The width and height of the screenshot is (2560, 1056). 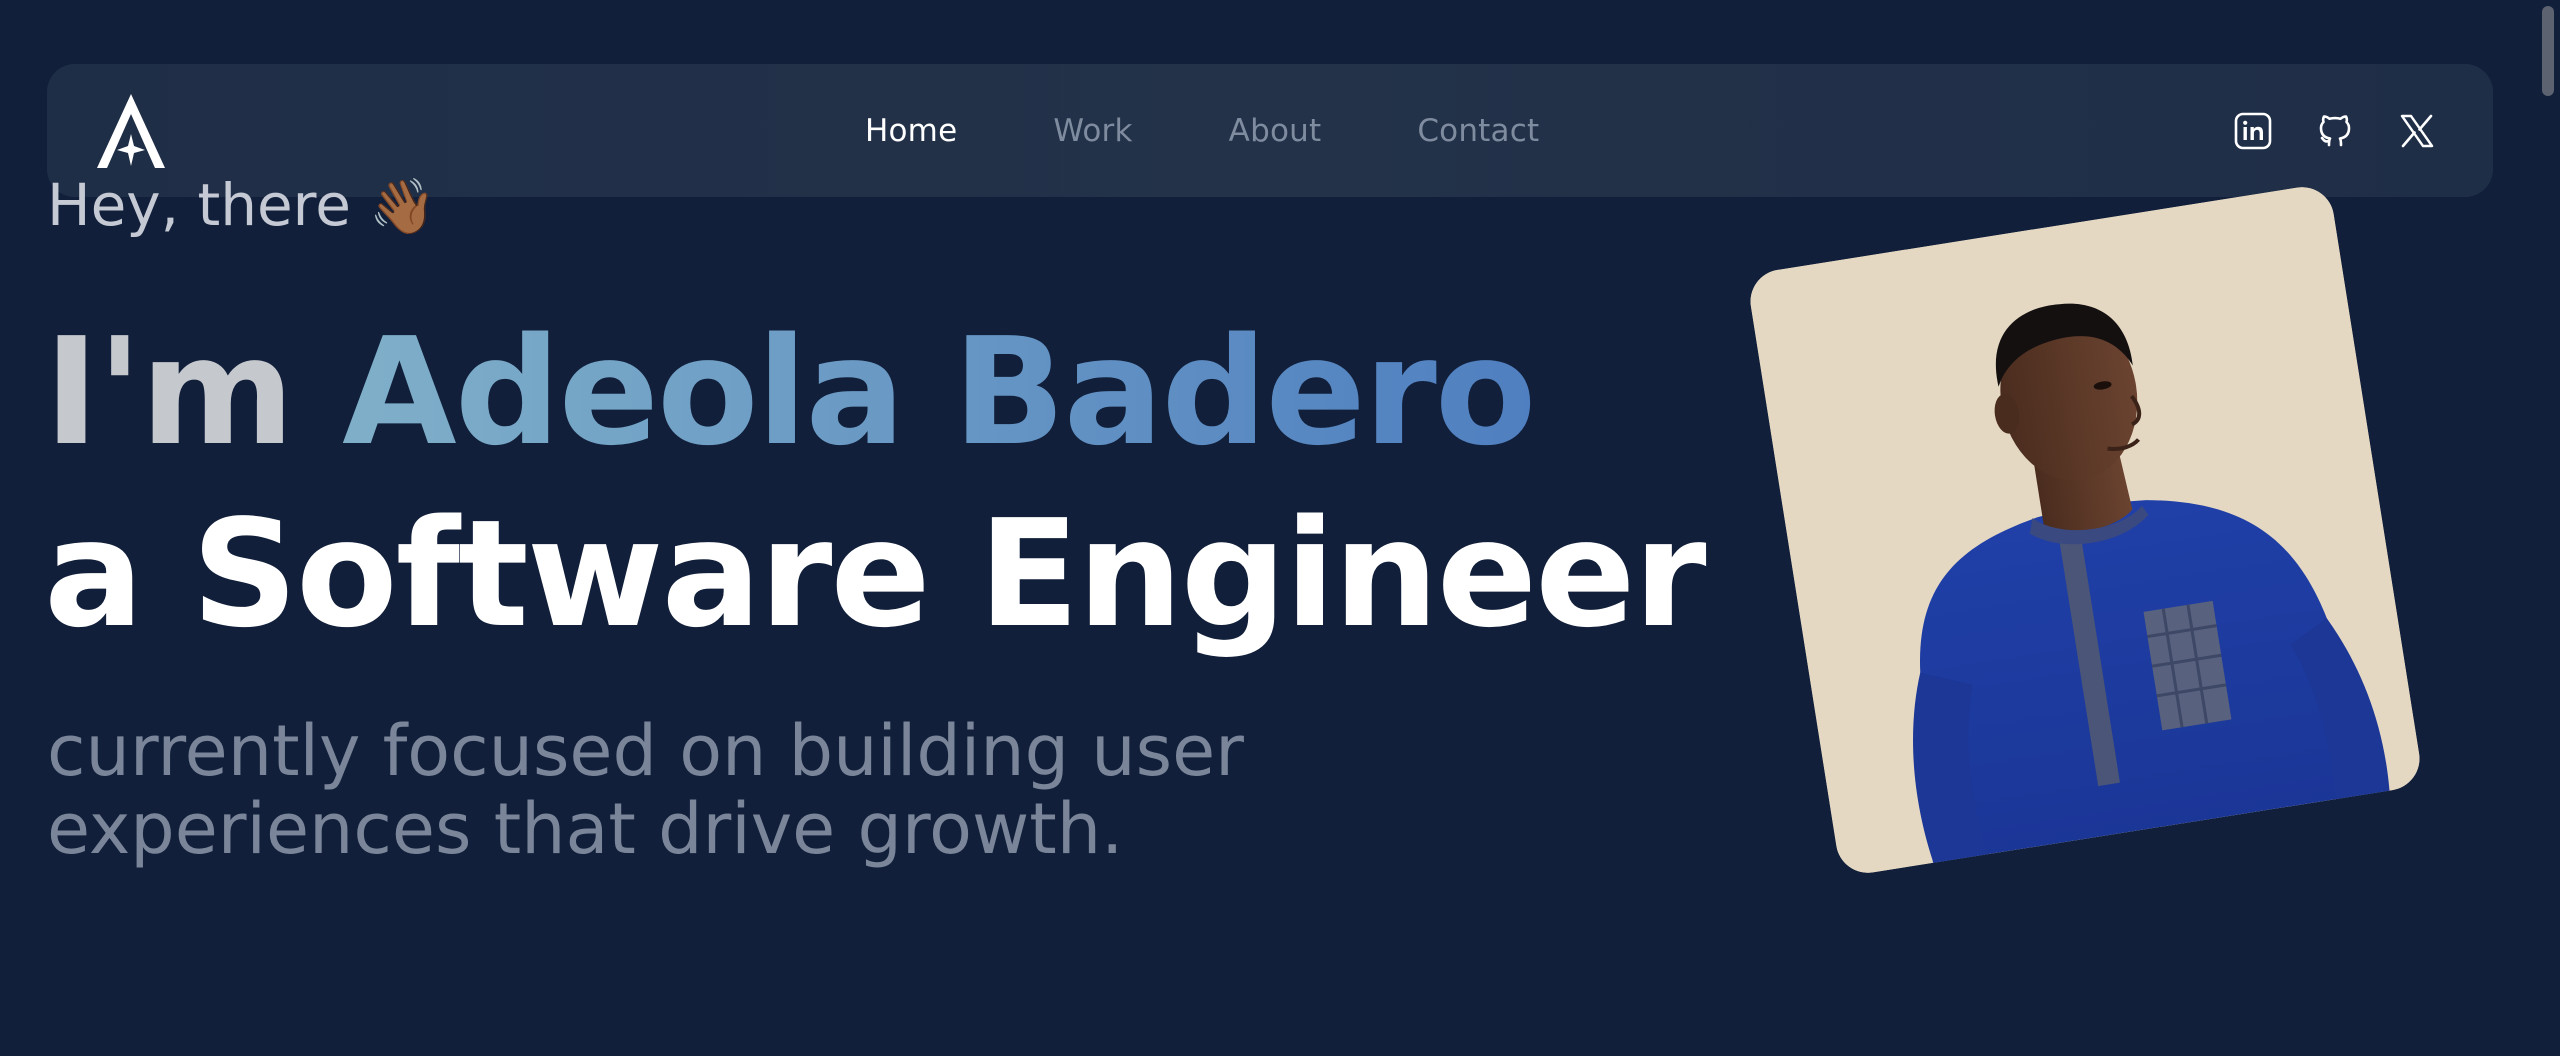 What do you see at coordinates (199, 205) in the screenshot?
I see `greeting-text: Hey, there` at bounding box center [199, 205].